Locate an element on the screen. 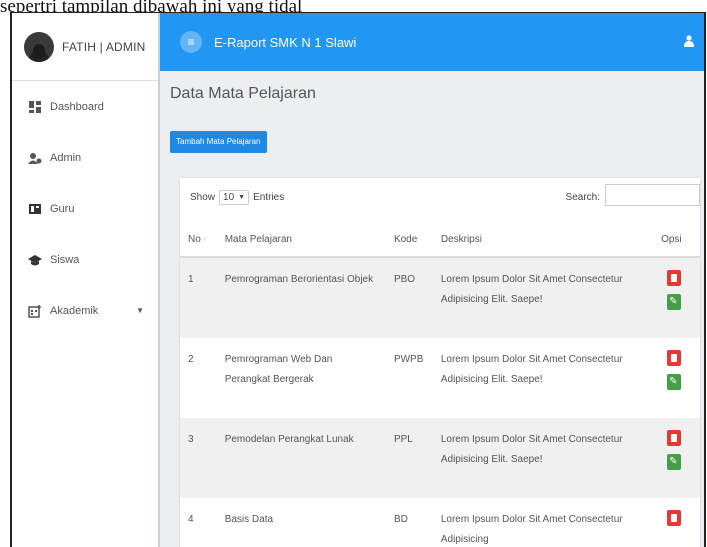 The width and height of the screenshot is (707, 547). sidebar-item-label: Guru is located at coordinates (62, 208).